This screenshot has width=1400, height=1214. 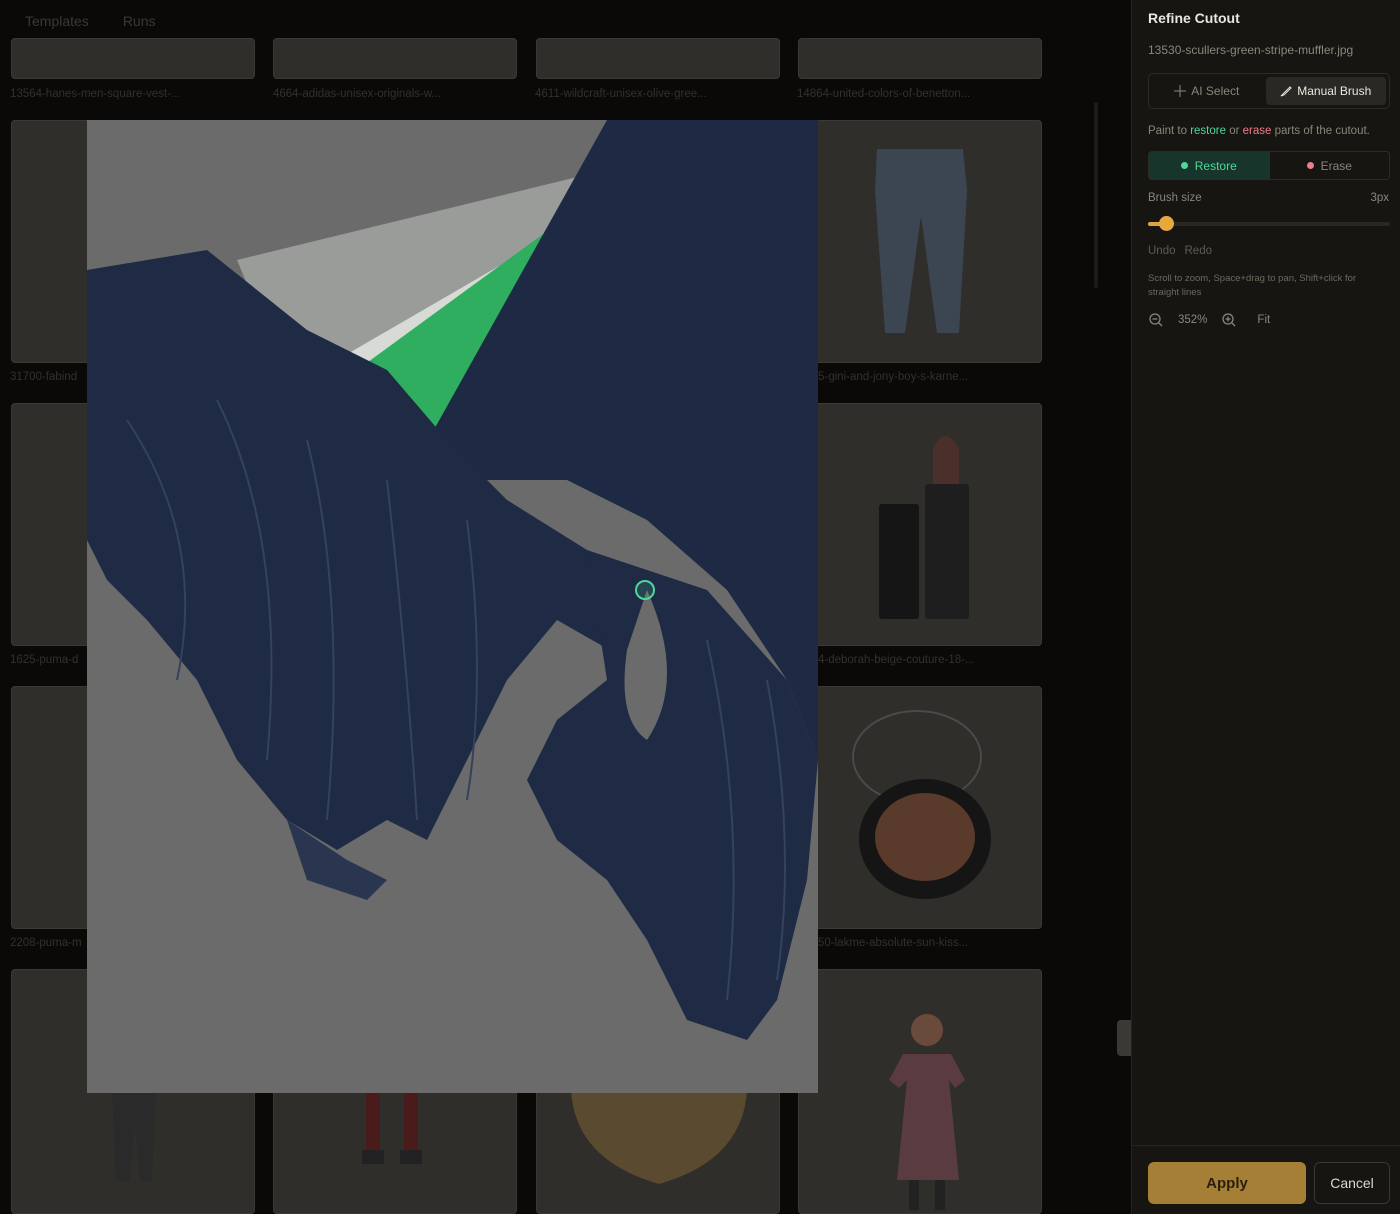 I want to click on hint-middle: or, so click(x=1234, y=131).